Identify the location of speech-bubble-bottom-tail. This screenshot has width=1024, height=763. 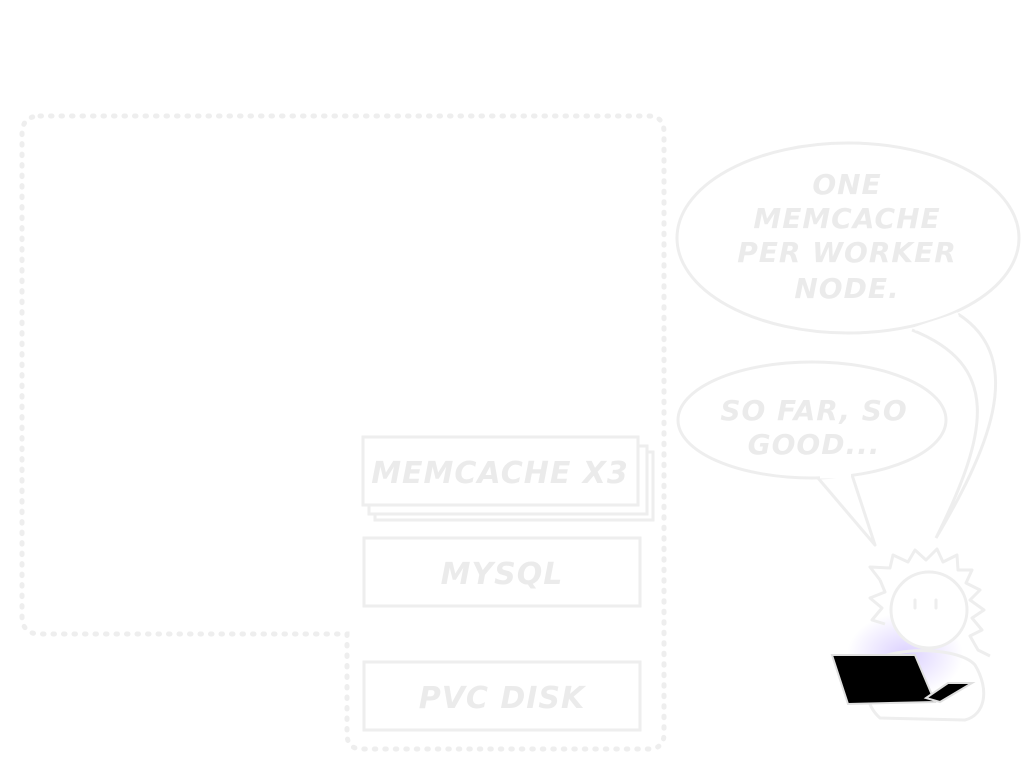
(846, 510).